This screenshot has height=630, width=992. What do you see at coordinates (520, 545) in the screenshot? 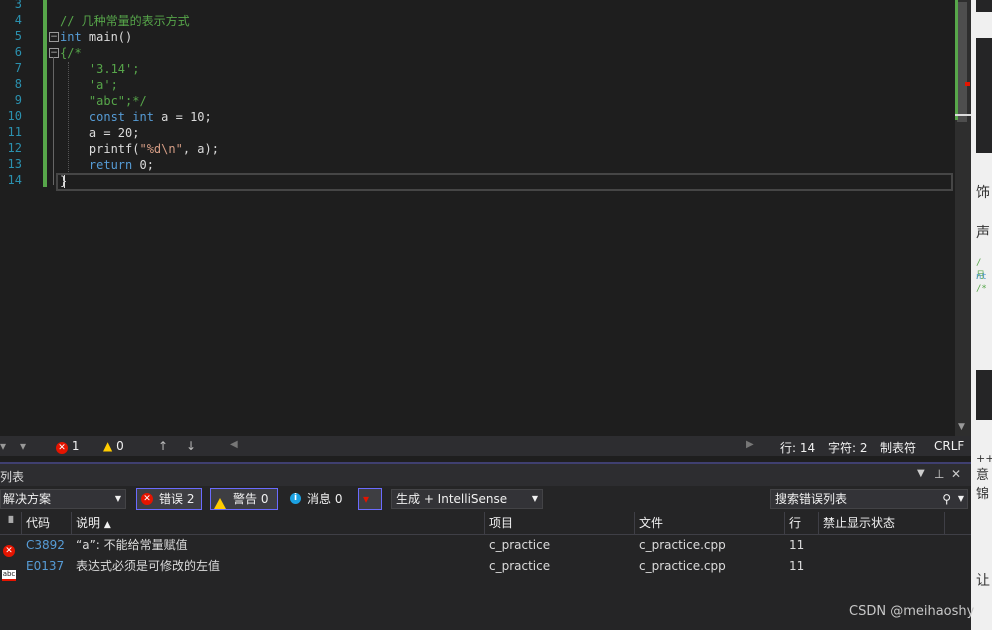
I see `error-project: c_practice` at bounding box center [520, 545].